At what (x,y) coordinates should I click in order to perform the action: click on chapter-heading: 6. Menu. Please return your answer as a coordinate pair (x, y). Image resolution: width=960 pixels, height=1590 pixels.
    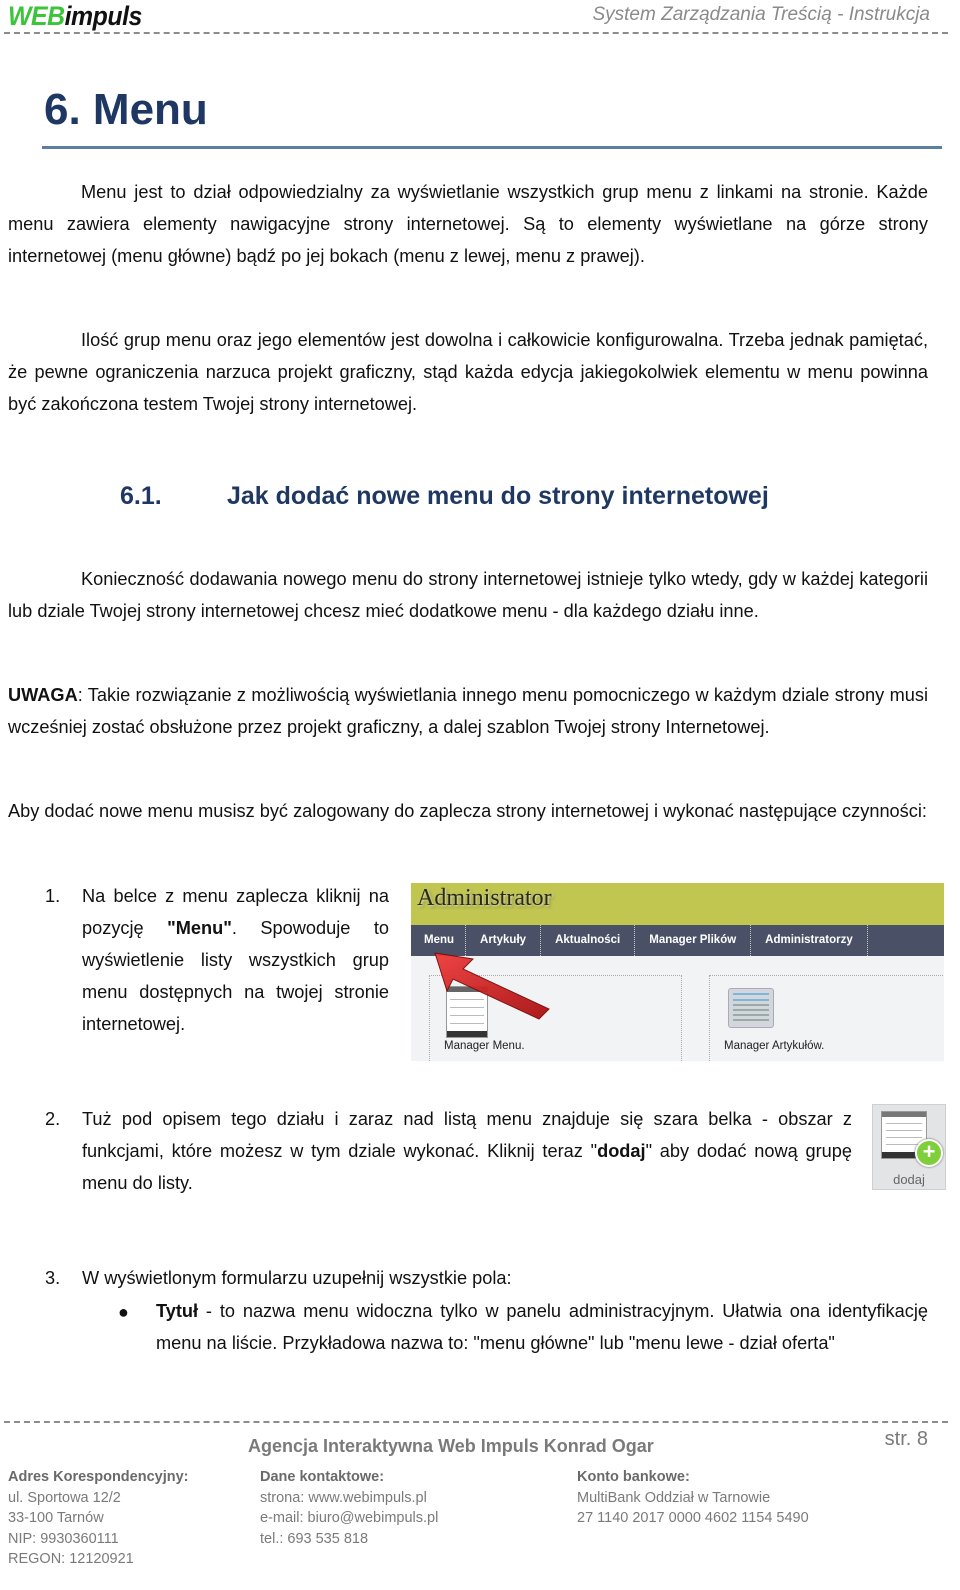
    Looking at the image, I should click on (126, 109).